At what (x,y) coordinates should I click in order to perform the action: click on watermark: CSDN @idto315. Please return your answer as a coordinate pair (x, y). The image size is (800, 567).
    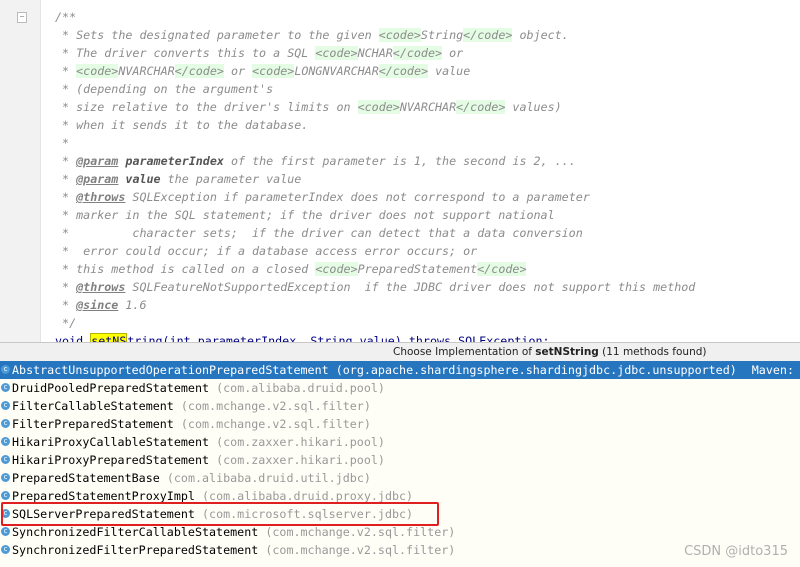
    Looking at the image, I should click on (736, 551).